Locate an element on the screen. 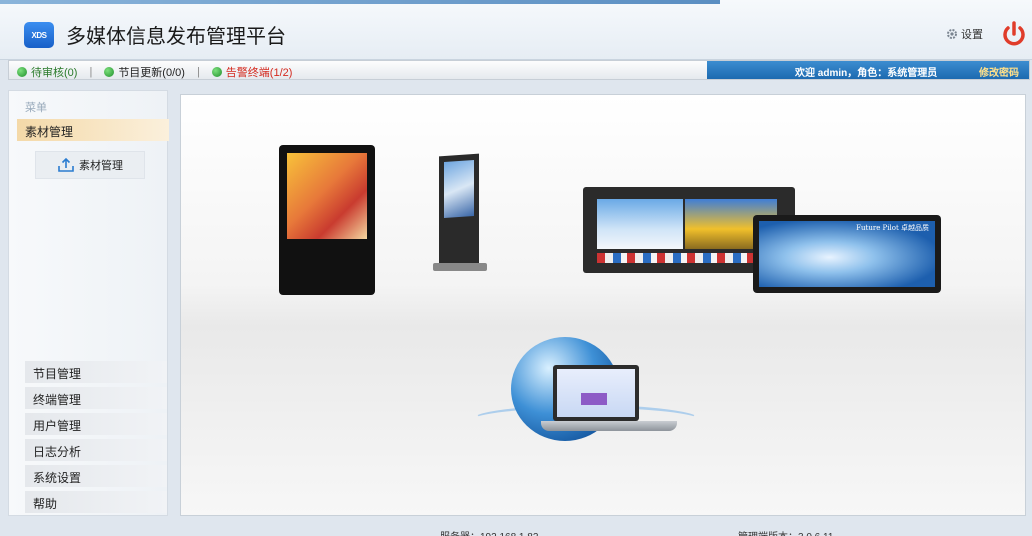 This screenshot has height=536, width=1032. footer: 服务器：192.168.1.82 管理端版本：3.0.6.11 is located at coordinates (516, 527).